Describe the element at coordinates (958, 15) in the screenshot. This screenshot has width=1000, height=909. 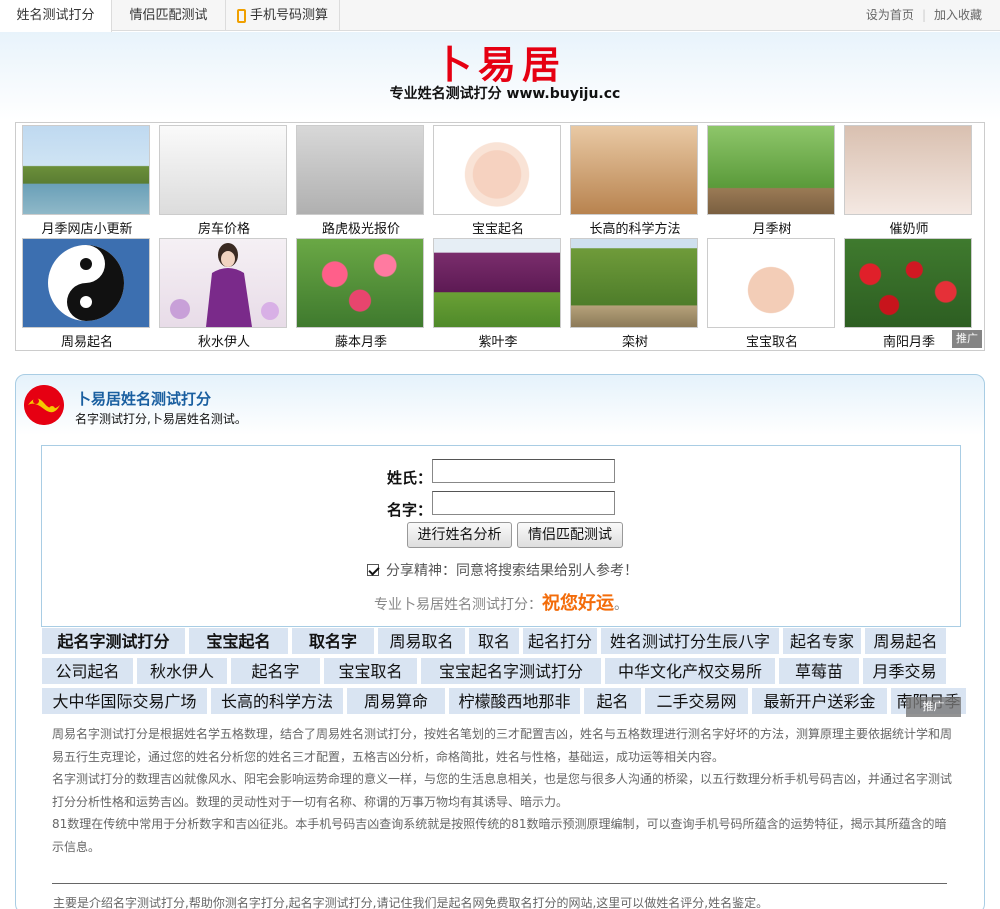
I see `add-favorite-link: 加入收藏` at that location.